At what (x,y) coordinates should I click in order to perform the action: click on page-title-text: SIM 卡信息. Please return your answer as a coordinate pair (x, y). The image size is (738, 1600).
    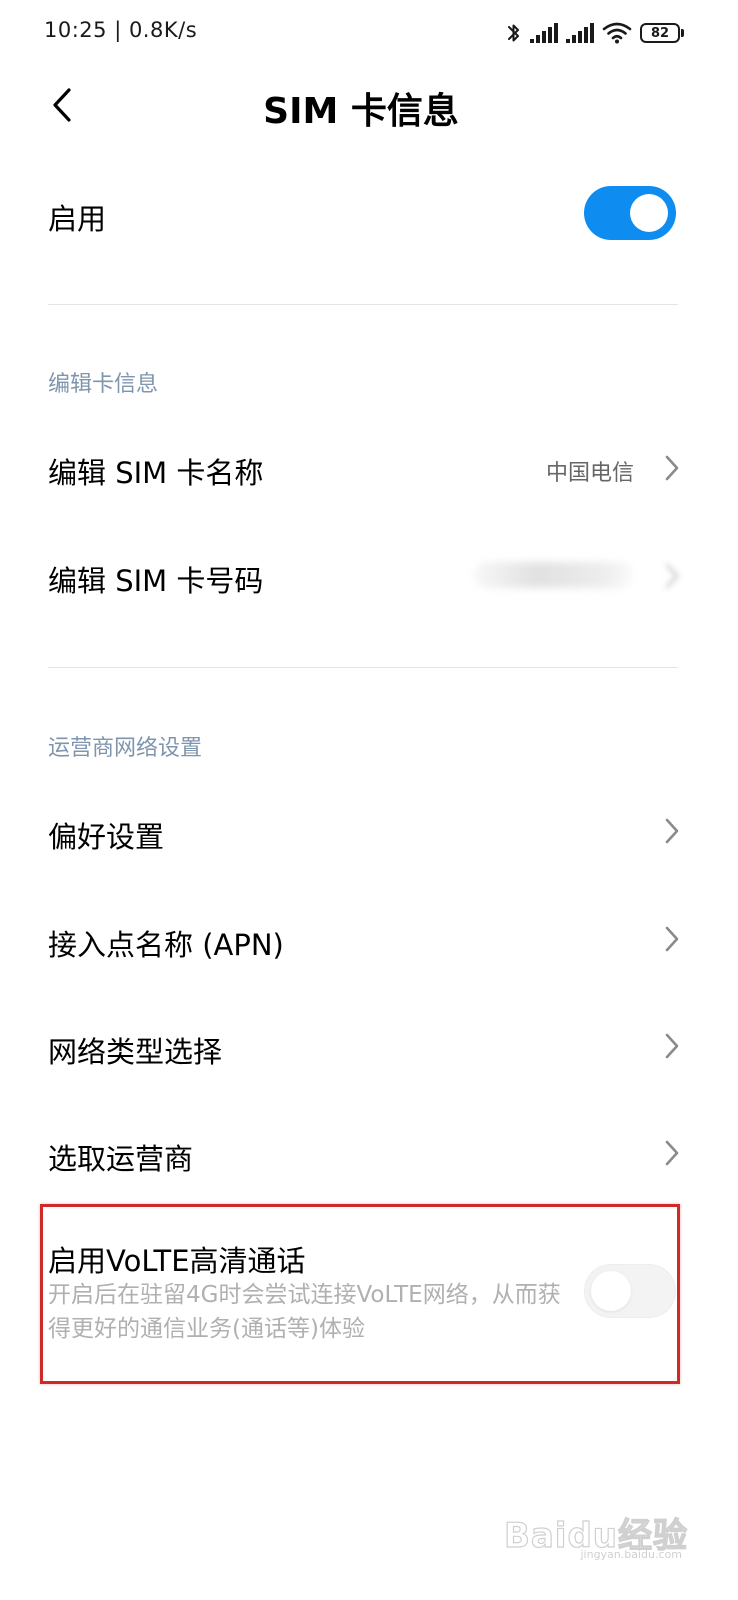
    Looking at the image, I should click on (361, 111).